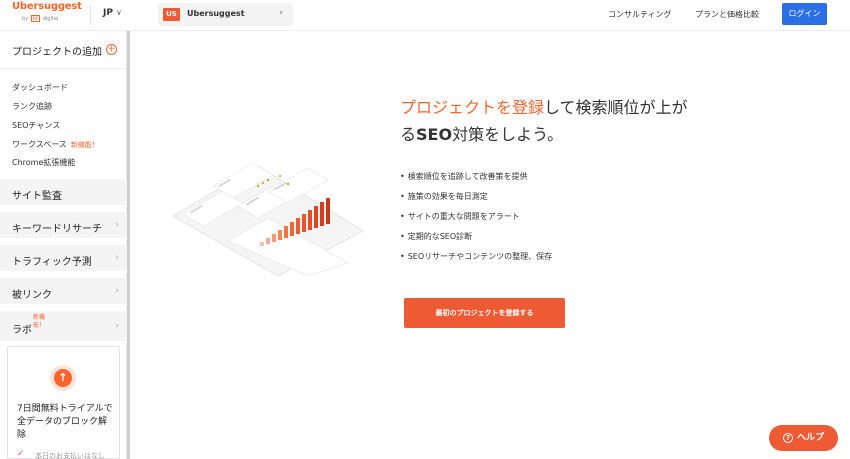  I want to click on sidebar-item-dashboard: ダッシュボード, so click(40, 87).